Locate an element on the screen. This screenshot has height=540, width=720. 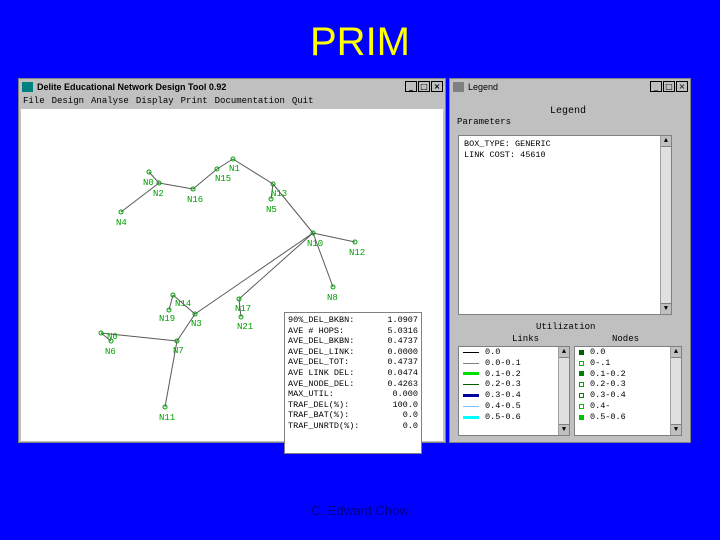
node-label-n21: N21 is located at coordinates (245, 327).